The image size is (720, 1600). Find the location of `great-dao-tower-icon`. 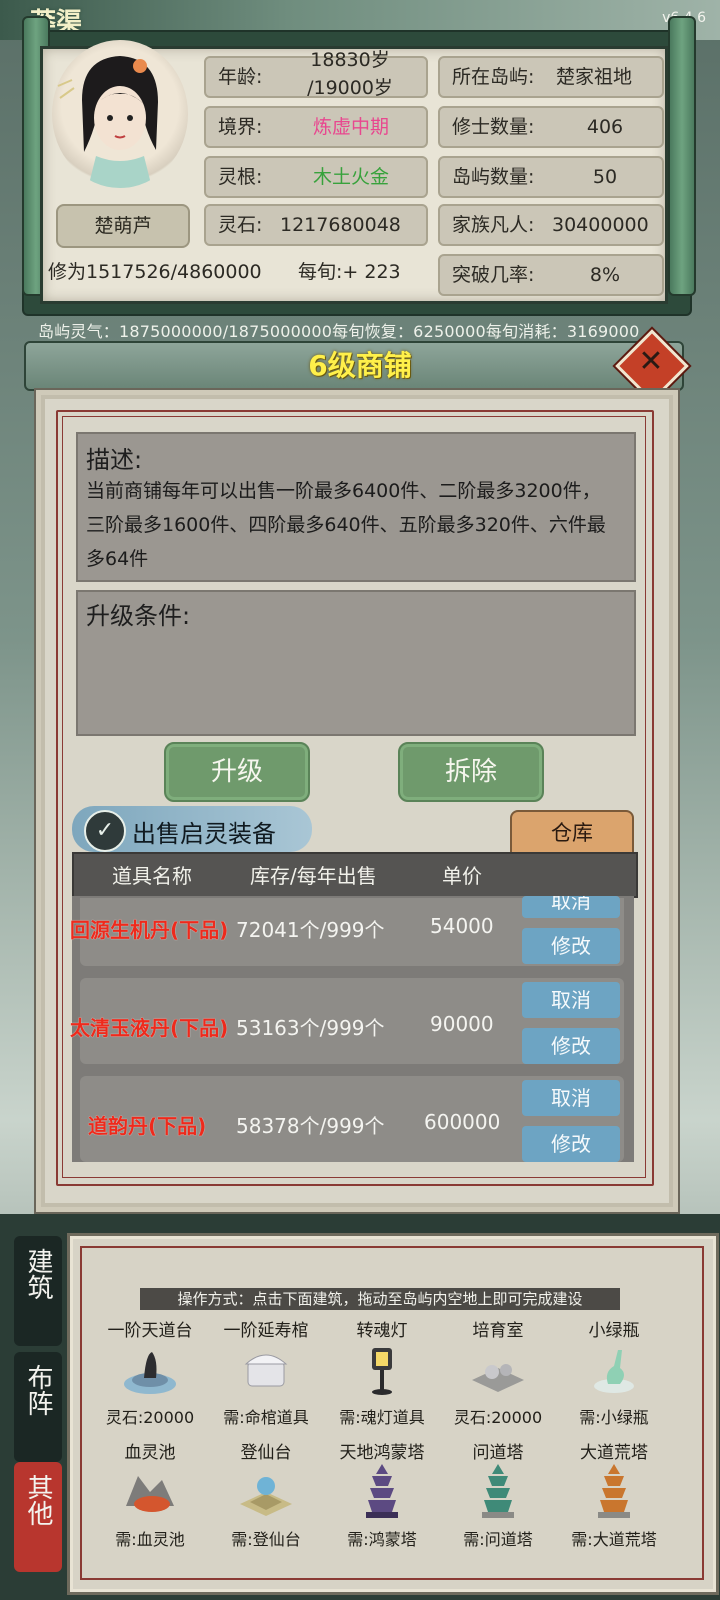

great-dao-tower-icon is located at coordinates (614, 1491).